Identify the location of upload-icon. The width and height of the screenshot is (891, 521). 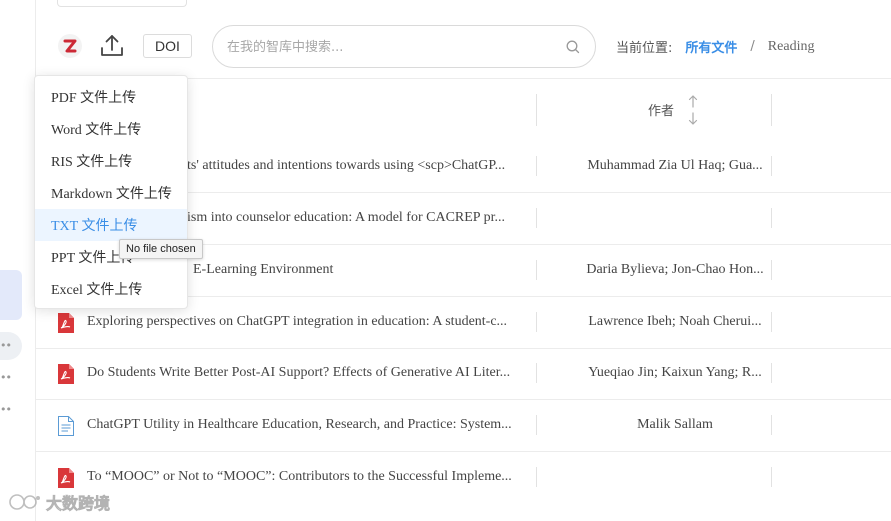
(112, 46).